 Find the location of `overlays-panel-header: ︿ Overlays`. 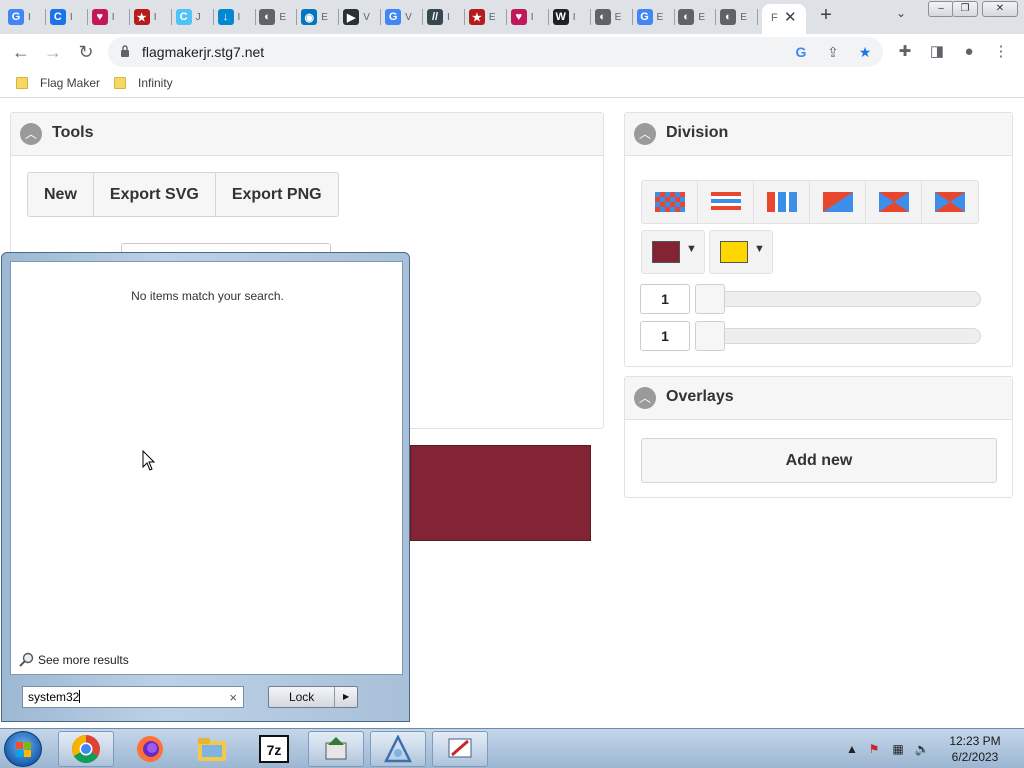

overlays-panel-header: ︿ Overlays is located at coordinates (818, 398).